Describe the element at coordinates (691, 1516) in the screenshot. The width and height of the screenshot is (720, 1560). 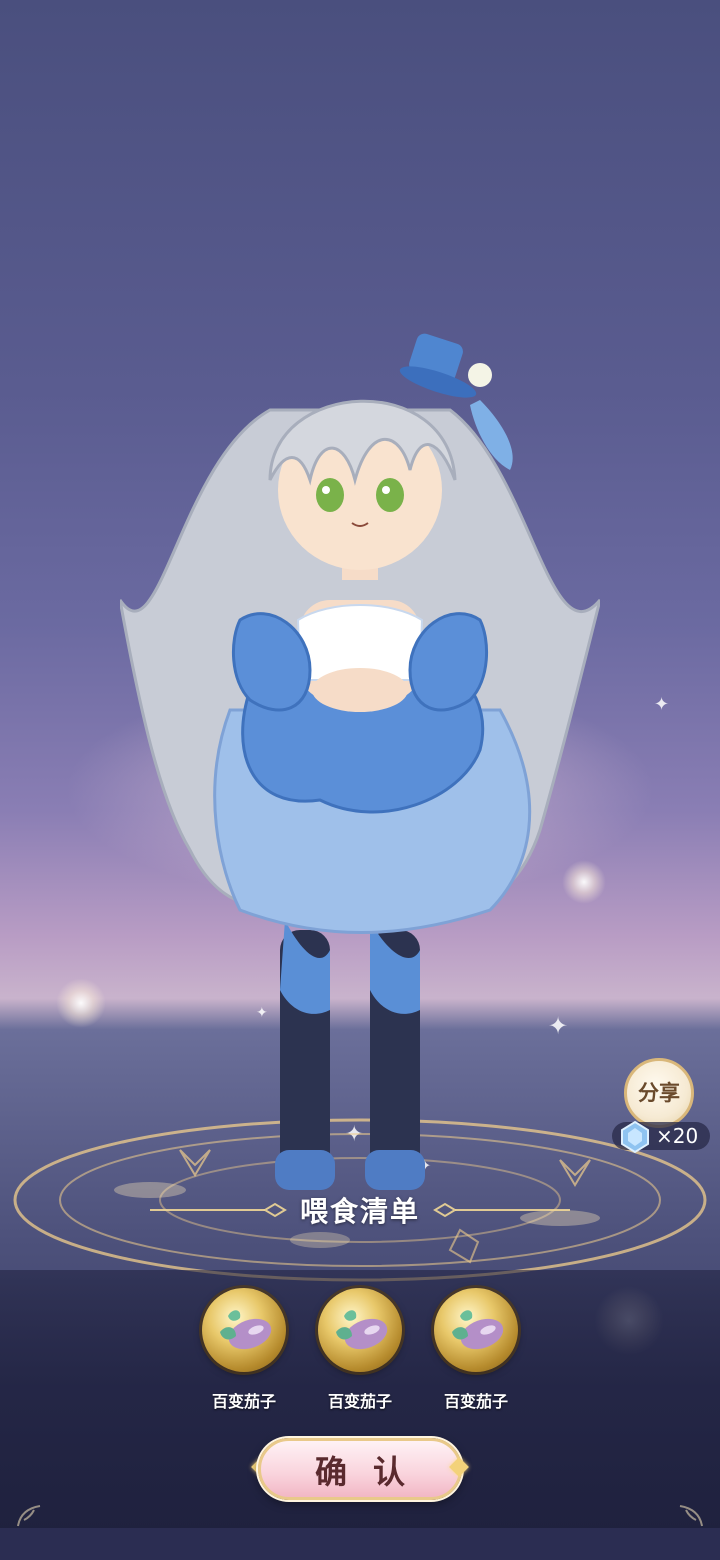
I see `corner-ornament-right` at that location.